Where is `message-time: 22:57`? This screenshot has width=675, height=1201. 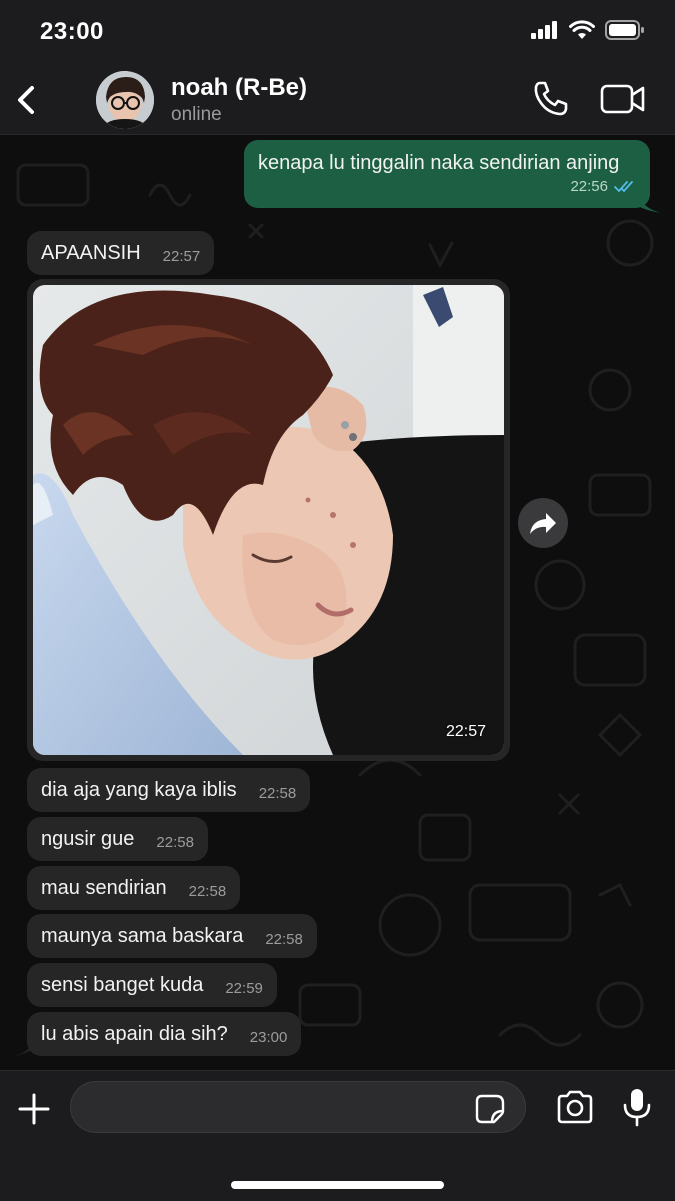 message-time: 22:57 is located at coordinates (181, 256).